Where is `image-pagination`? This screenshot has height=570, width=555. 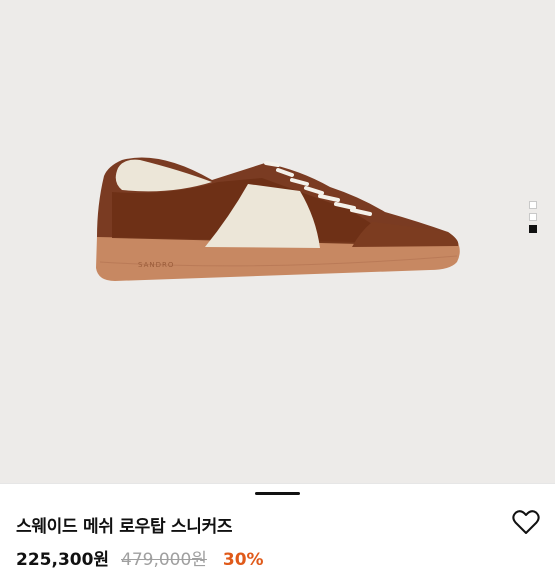
image-pagination is located at coordinates (533, 219).